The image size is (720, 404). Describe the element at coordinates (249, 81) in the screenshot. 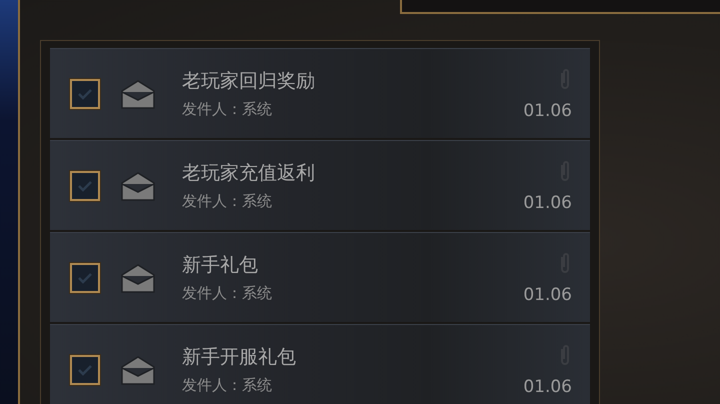

I see `mail-title: 老玩家回归奖励` at that location.